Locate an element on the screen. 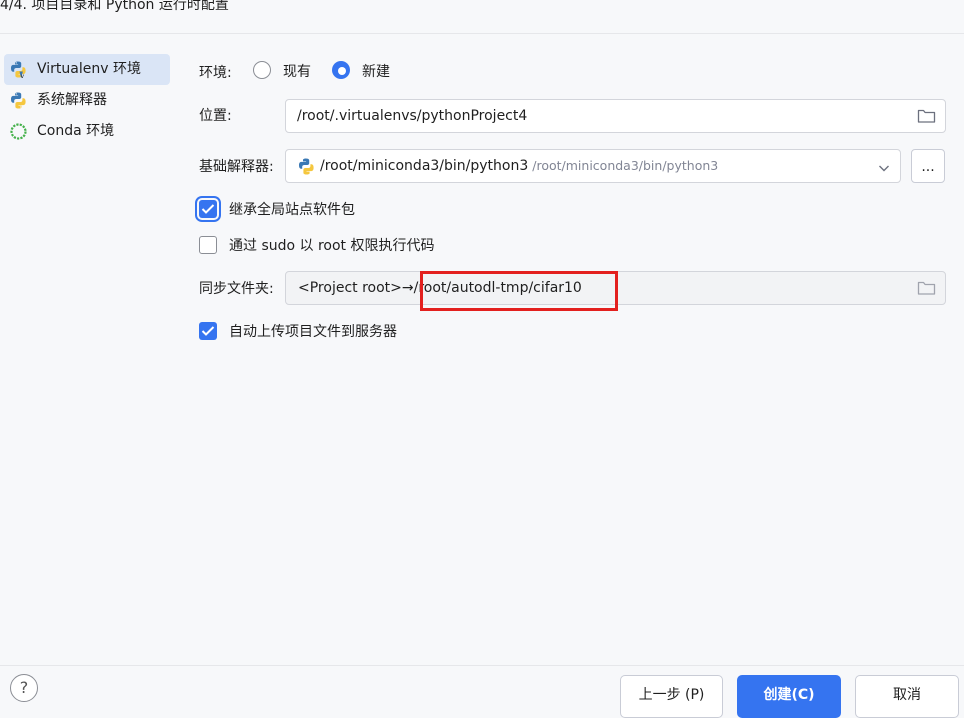 The height and width of the screenshot is (718, 964). sidebar-item-system-interpreter: 系统解释器 is located at coordinates (87, 100).